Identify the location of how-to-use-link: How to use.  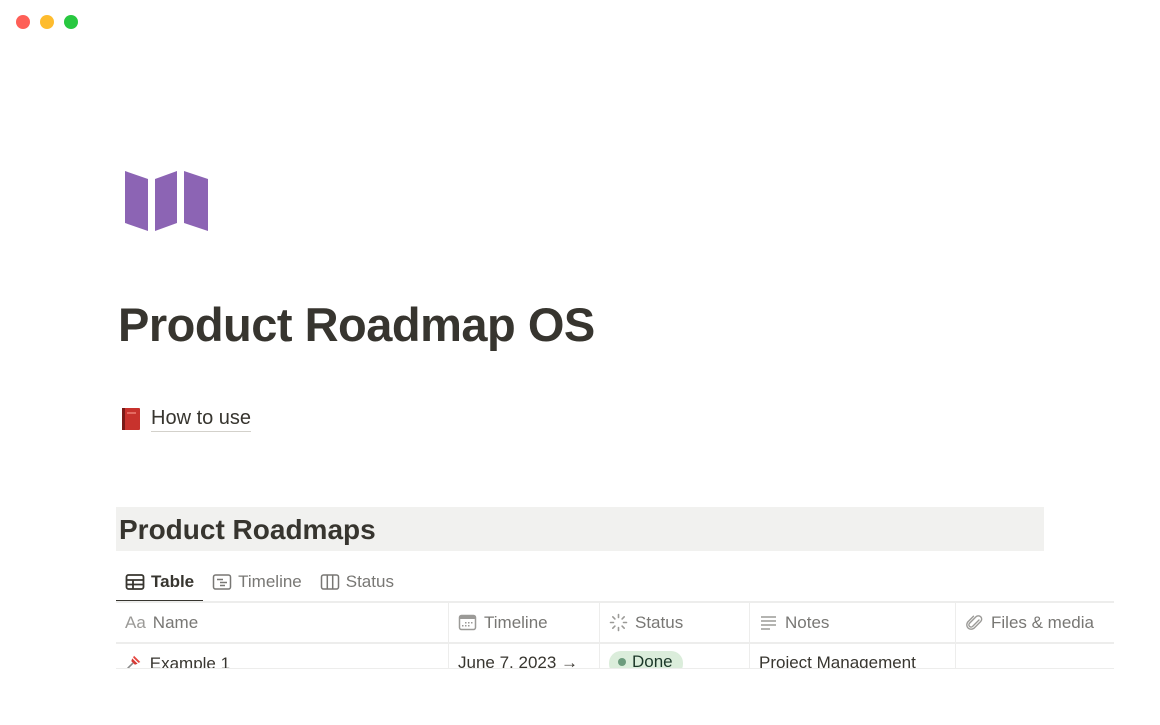
(186, 419).